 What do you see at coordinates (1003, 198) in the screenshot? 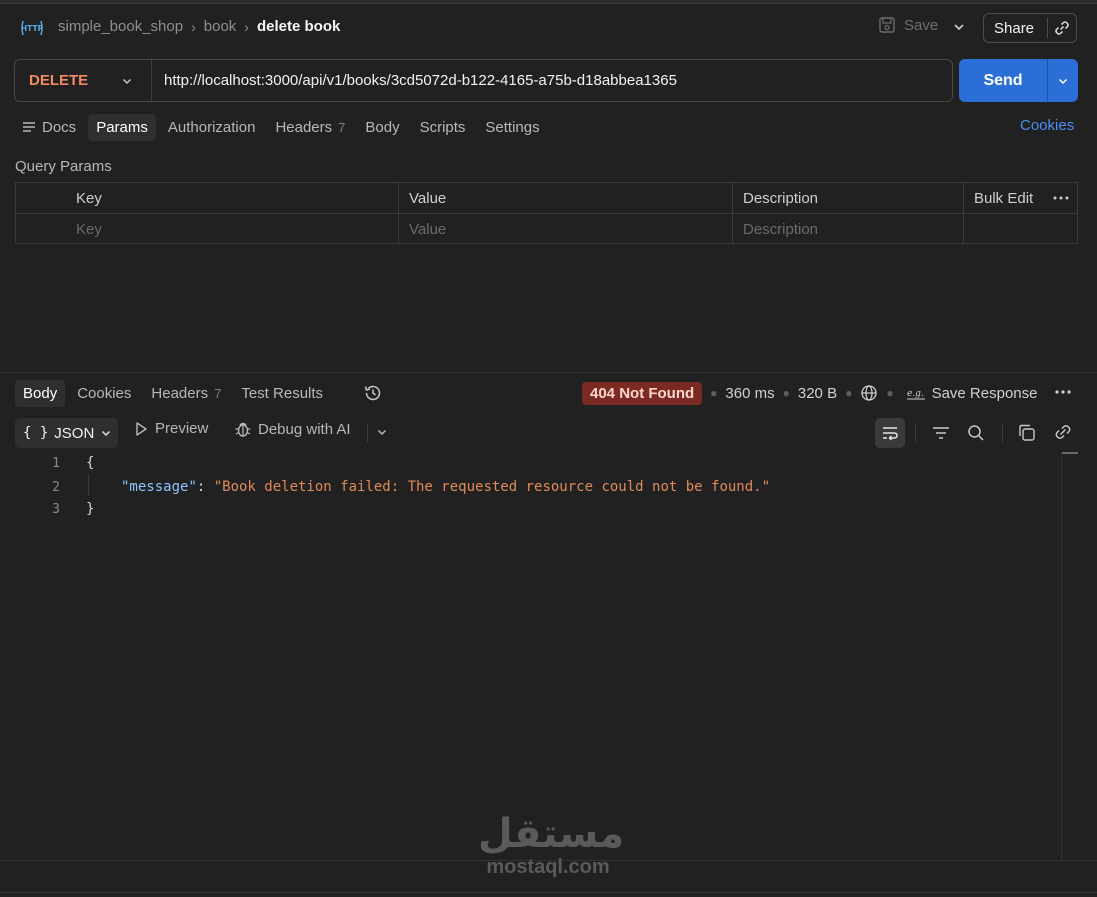
I see `bulk-edit-button: Bulk Edit` at bounding box center [1003, 198].